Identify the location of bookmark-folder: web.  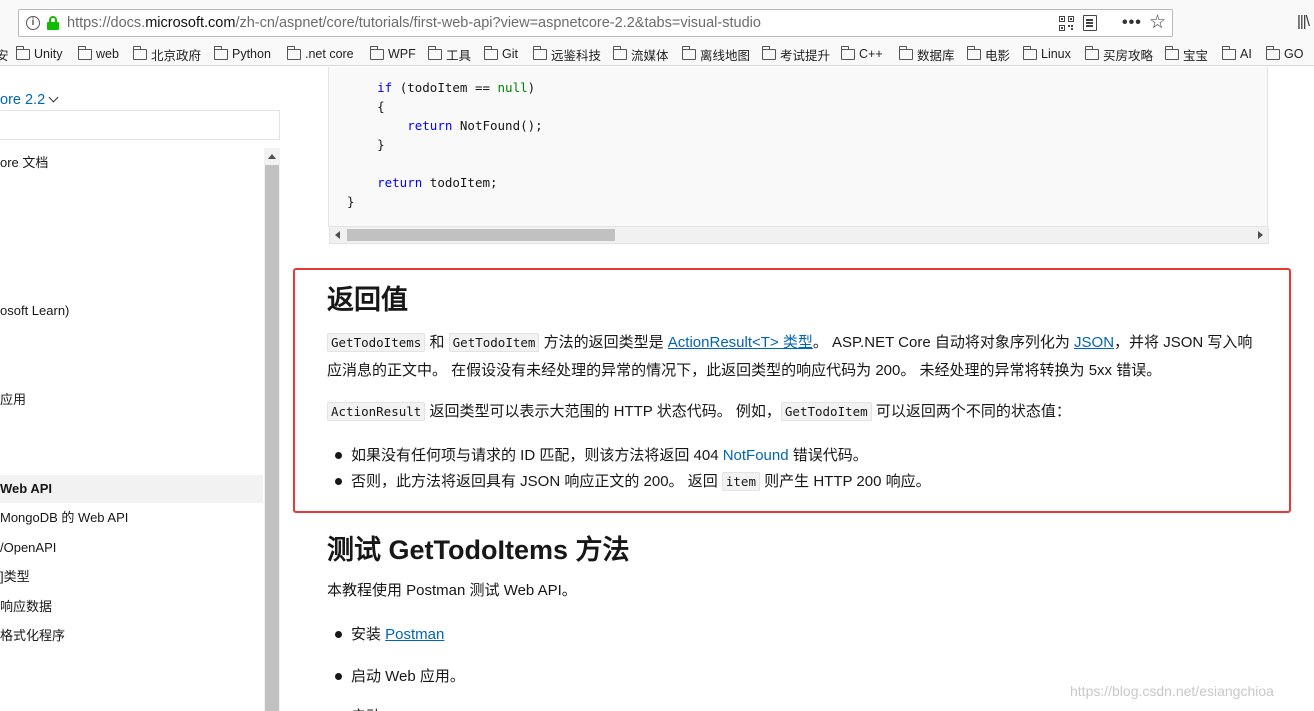
(98, 54).